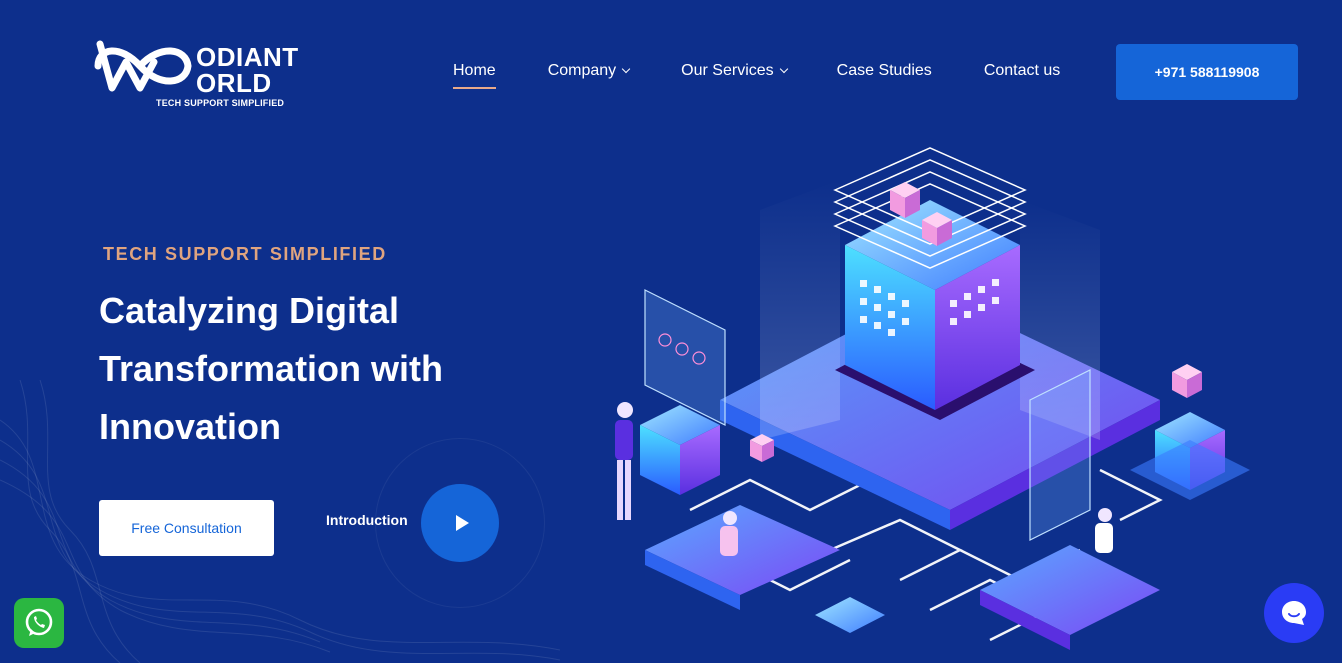 This screenshot has height=663, width=1342. I want to click on logo-text-line2: ORLD, so click(234, 83).